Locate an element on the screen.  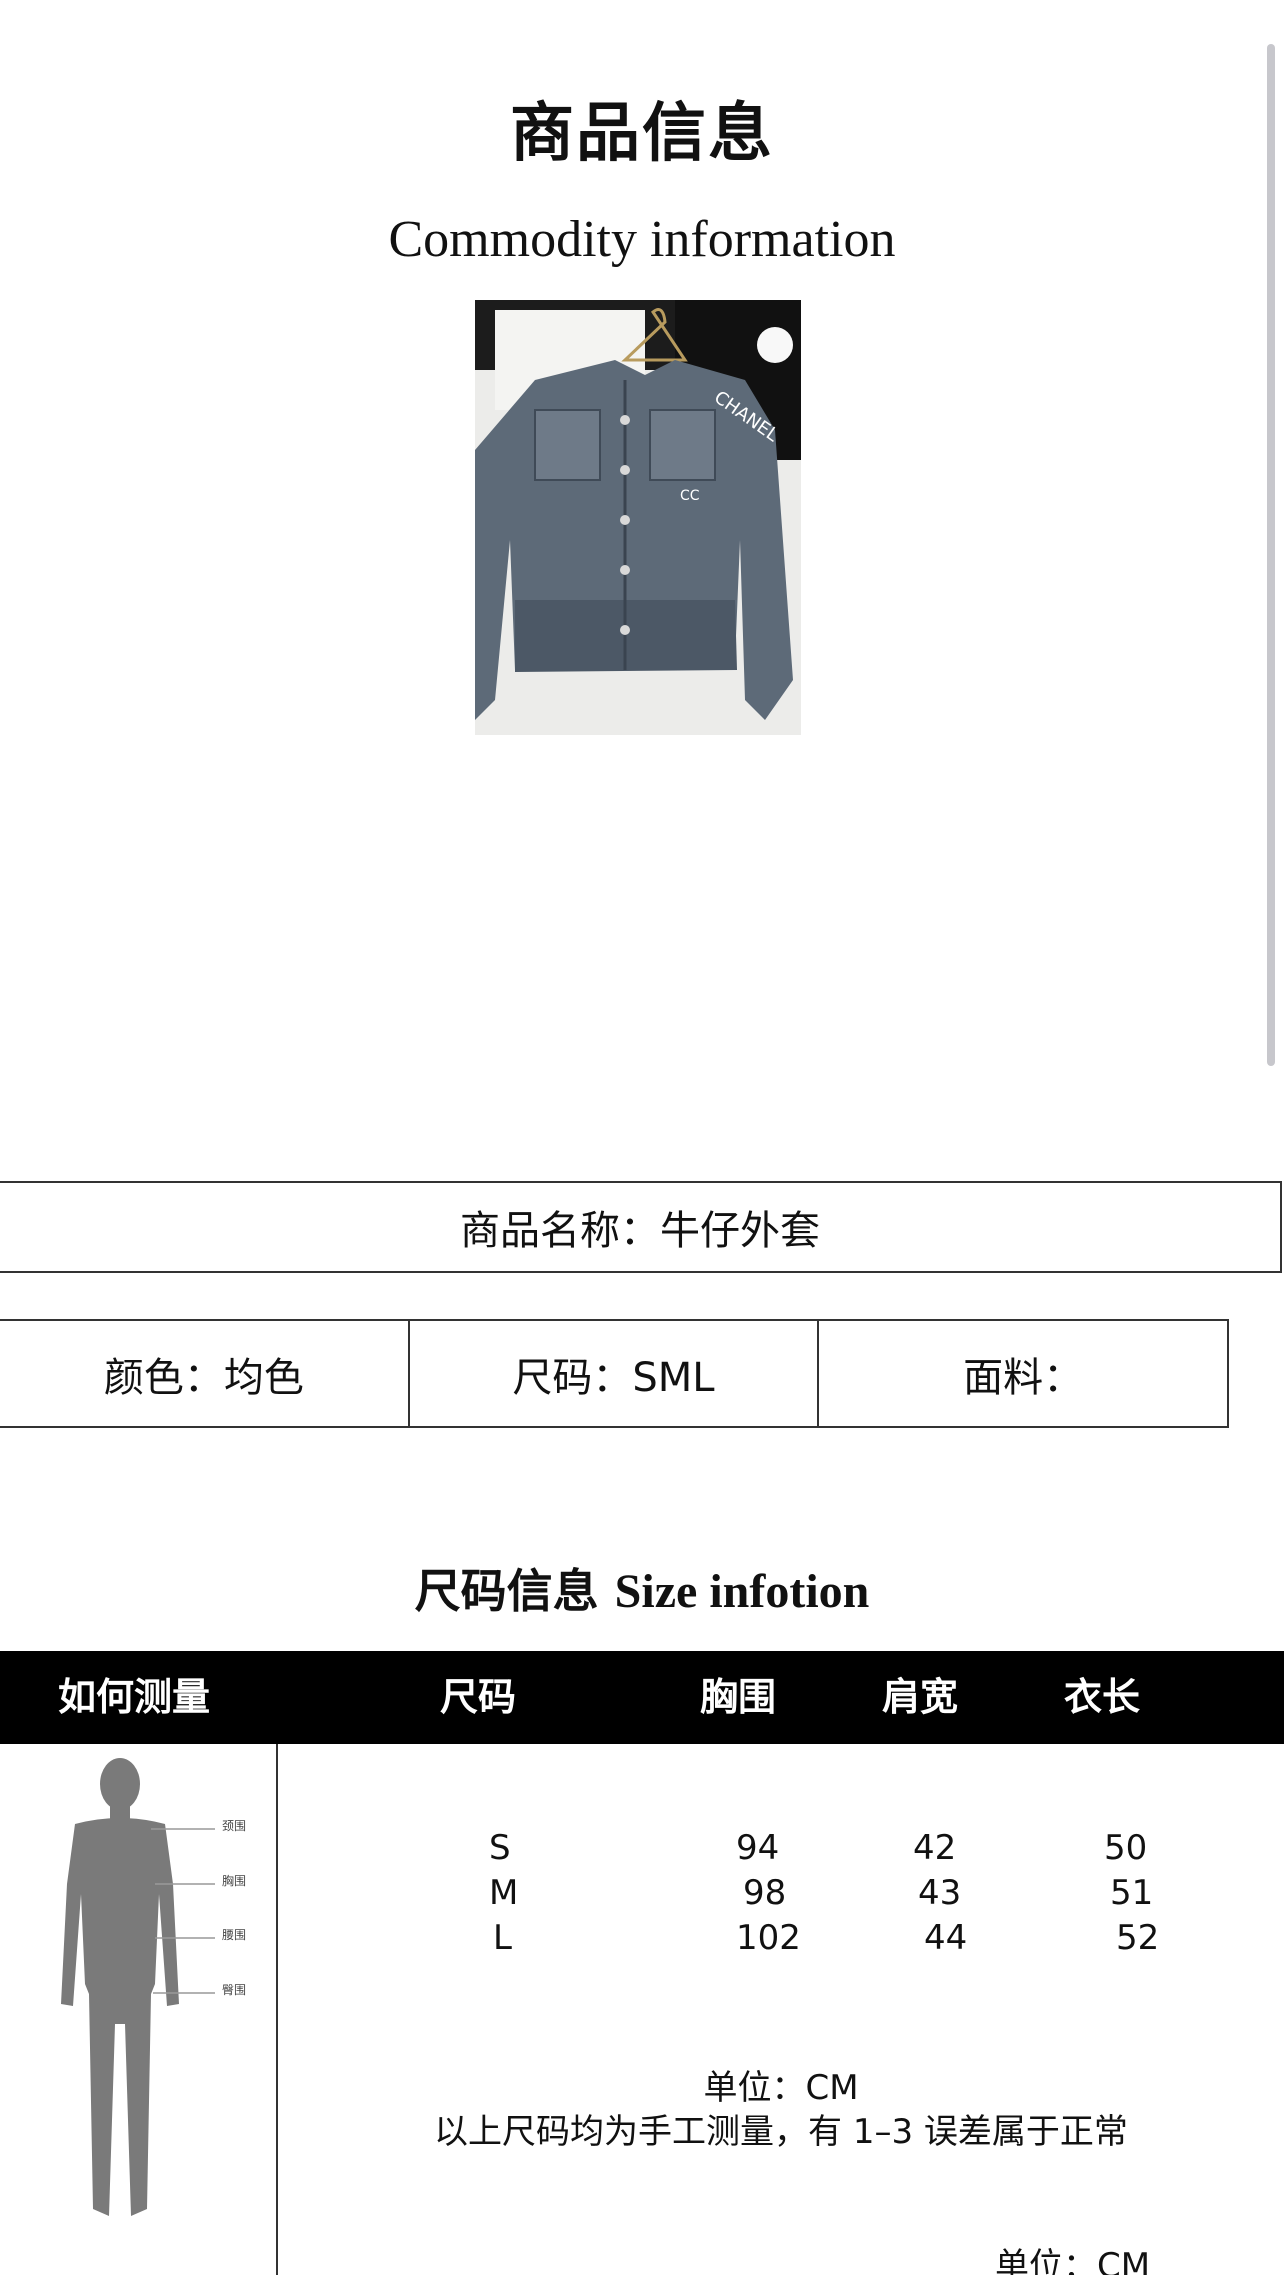
page-title: 商品信息 is located at coordinates (642, 134).